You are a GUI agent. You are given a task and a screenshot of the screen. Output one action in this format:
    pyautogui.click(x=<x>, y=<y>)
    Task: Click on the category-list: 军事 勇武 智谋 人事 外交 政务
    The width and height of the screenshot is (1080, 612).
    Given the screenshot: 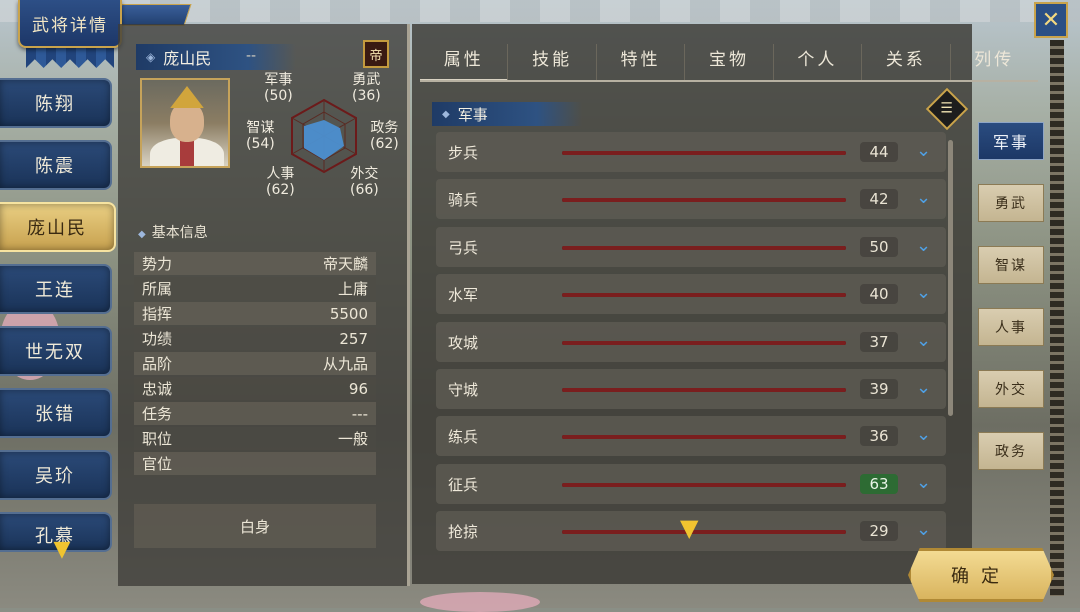 What is the action you would take?
    pyautogui.click(x=1012, y=308)
    